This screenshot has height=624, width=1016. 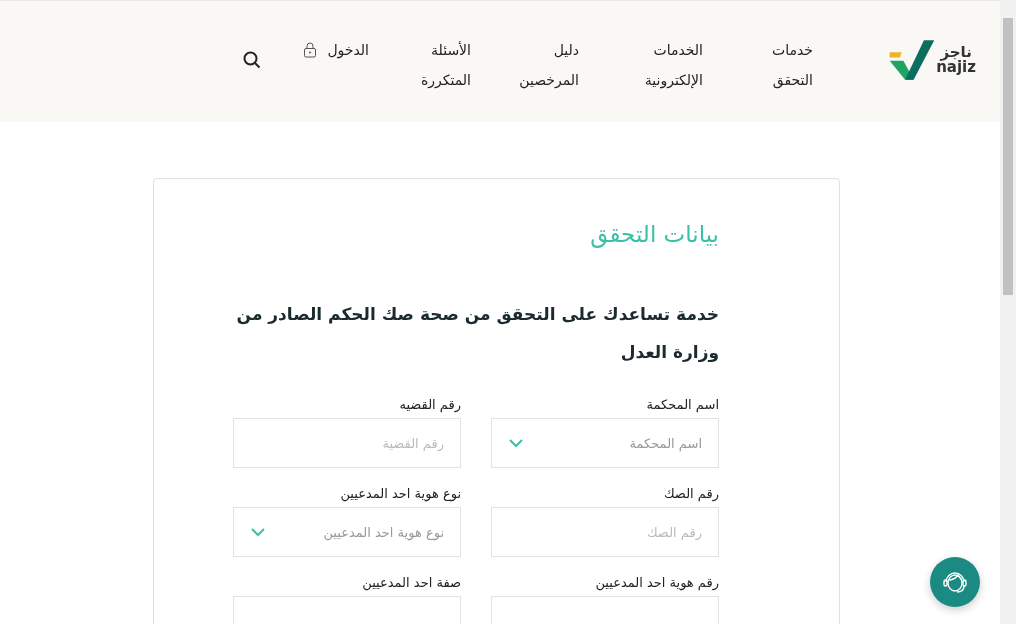 What do you see at coordinates (605, 532) in the screenshot?
I see `input-field: رقم الصك` at bounding box center [605, 532].